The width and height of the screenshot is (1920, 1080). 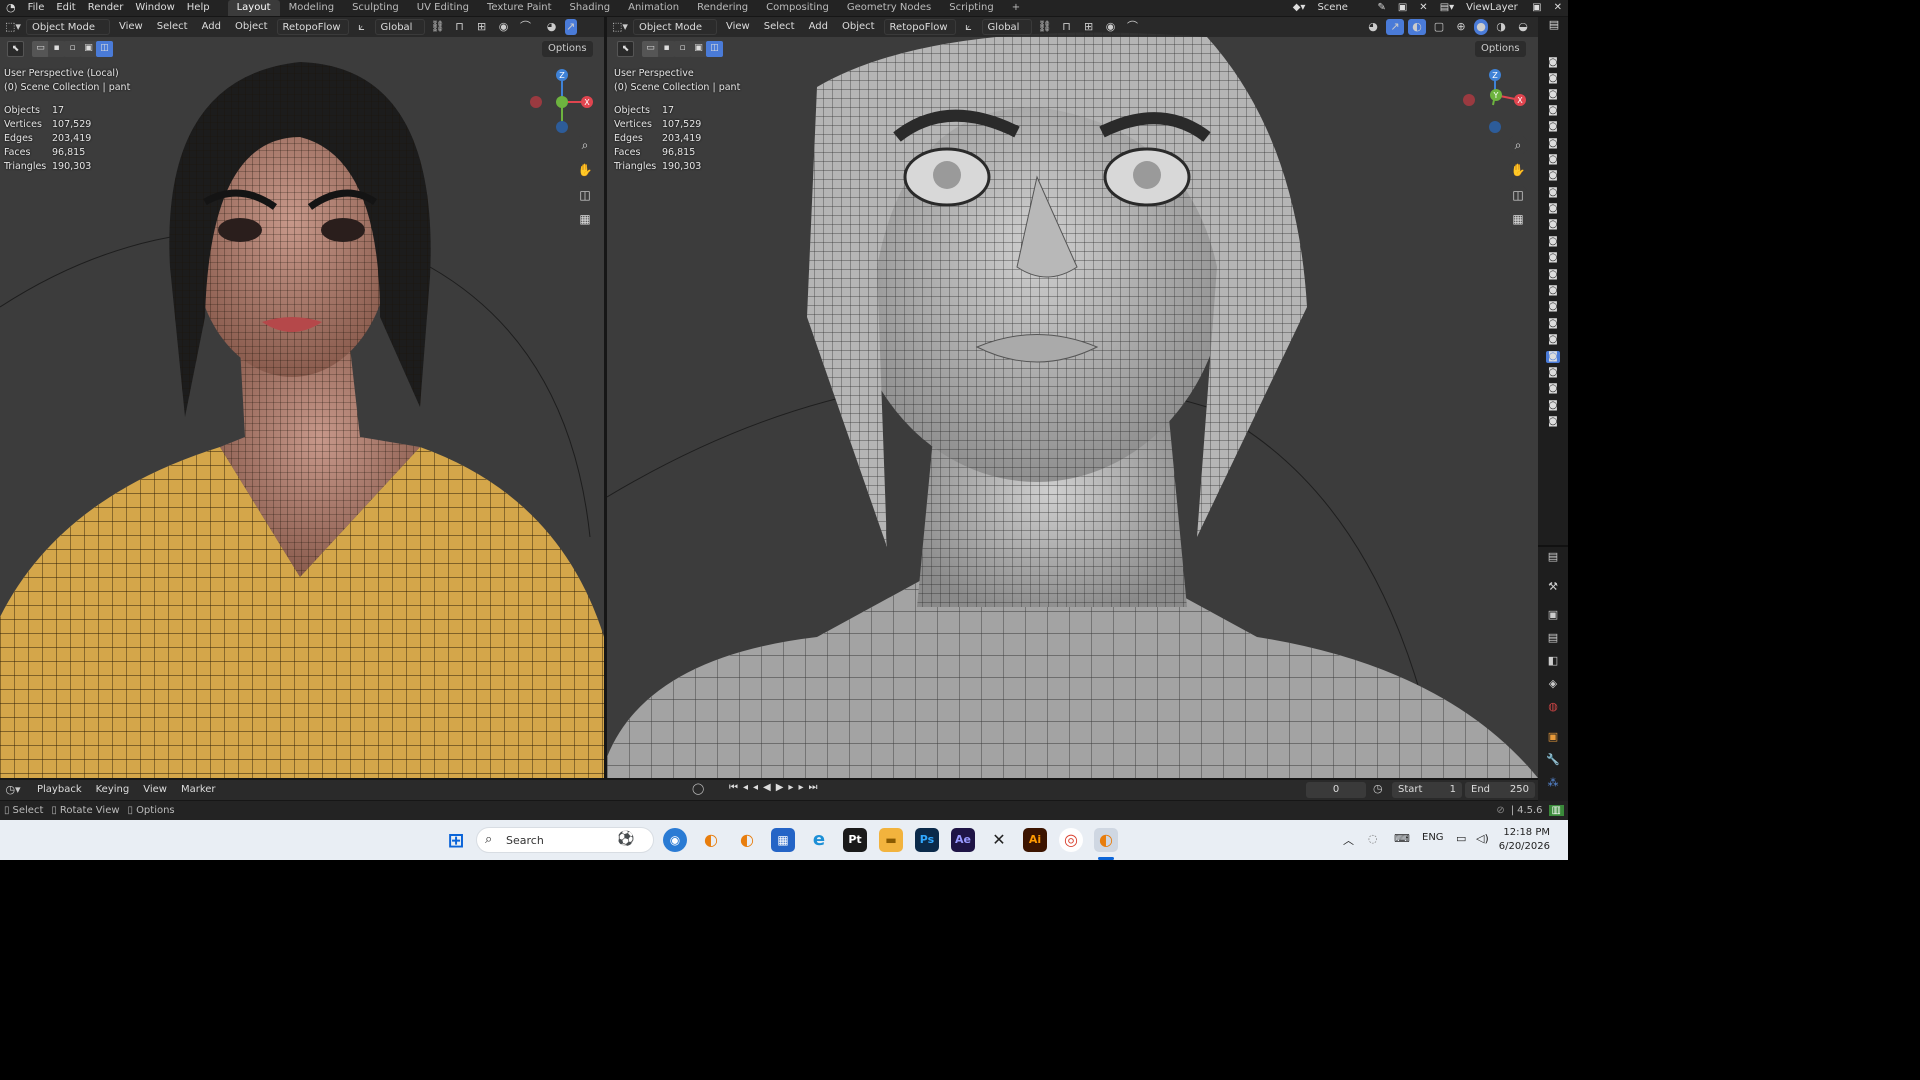 What do you see at coordinates (59, 790) in the screenshot?
I see `menu-playback: Playback` at bounding box center [59, 790].